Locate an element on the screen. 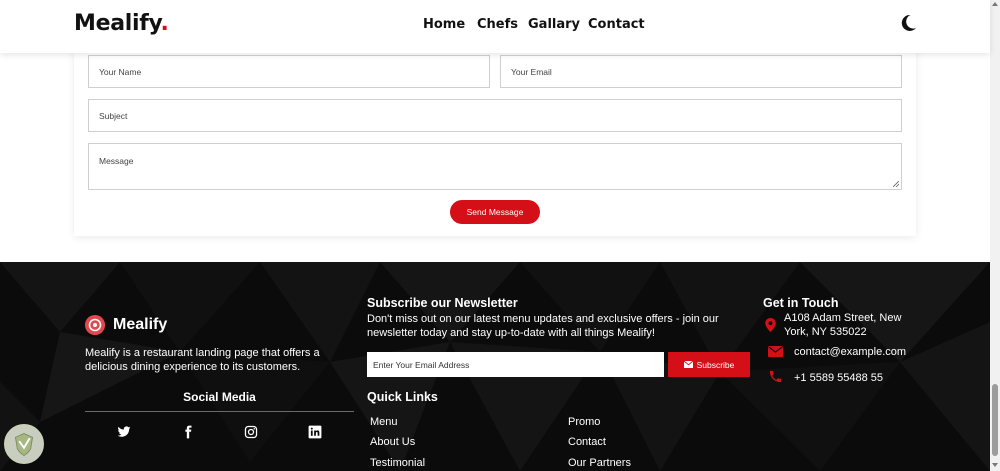 The image size is (1000, 471). quick-link-our-partners: Our Partners is located at coordinates (599, 463).